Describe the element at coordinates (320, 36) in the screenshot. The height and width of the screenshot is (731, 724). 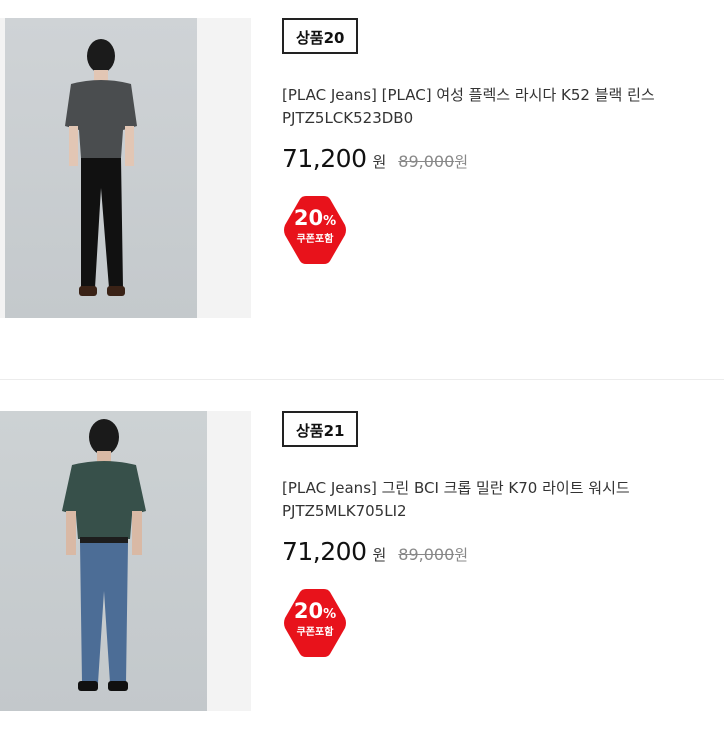
I see `product-number-badge: 상품20` at that location.